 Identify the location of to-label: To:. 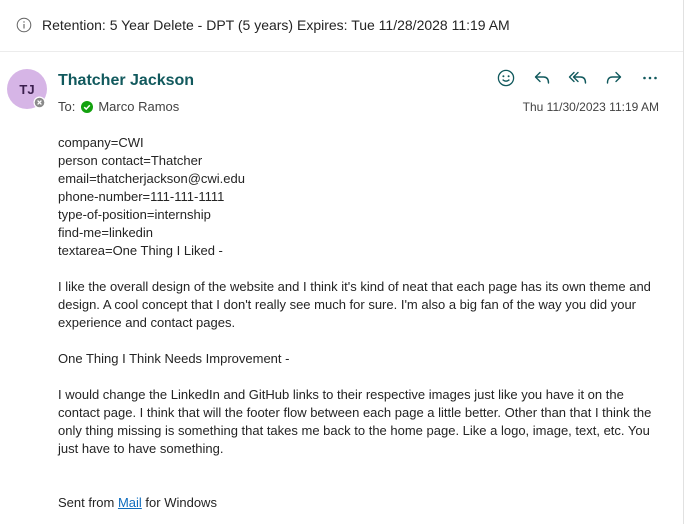
(67, 106).